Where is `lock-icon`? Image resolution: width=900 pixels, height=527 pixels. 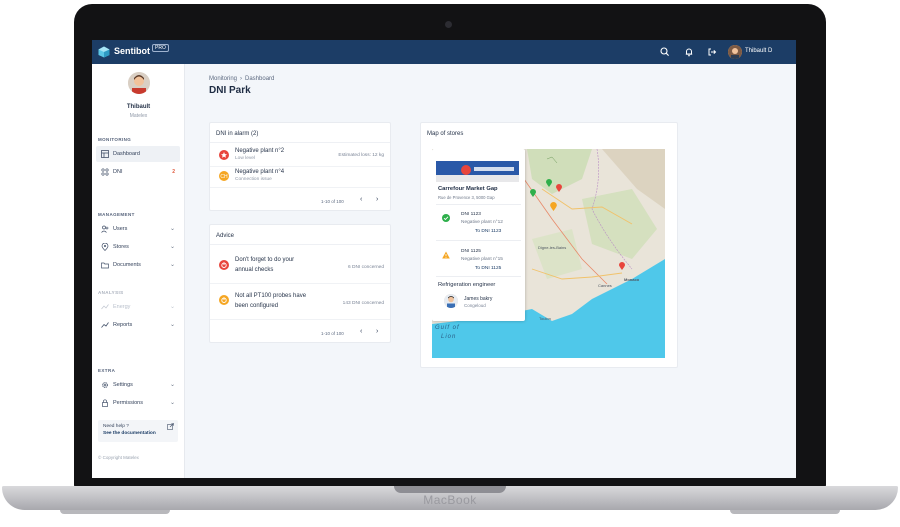
lock-icon is located at coordinates (105, 403).